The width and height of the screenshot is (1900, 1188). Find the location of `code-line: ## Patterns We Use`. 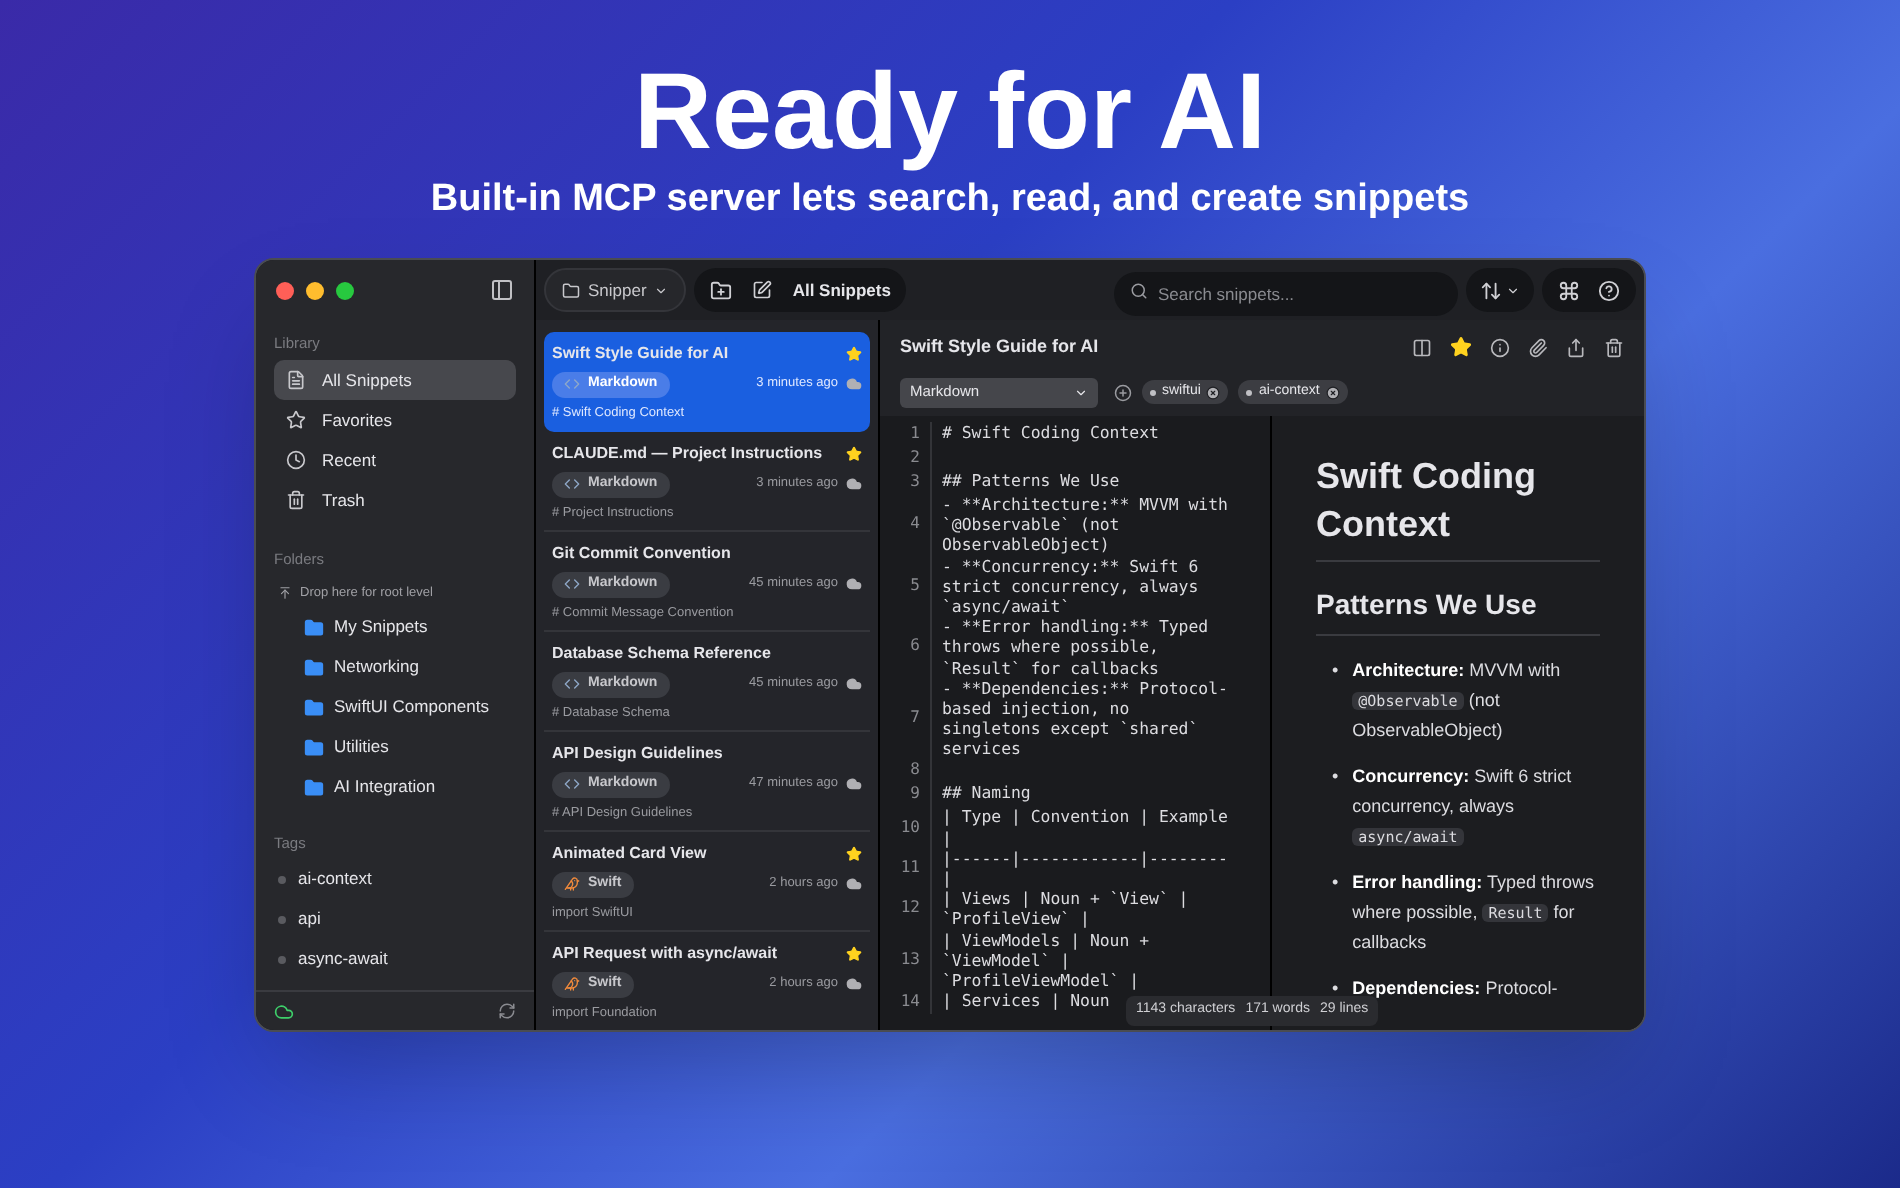

code-line: ## Patterns We Use is located at coordinates (1031, 480).